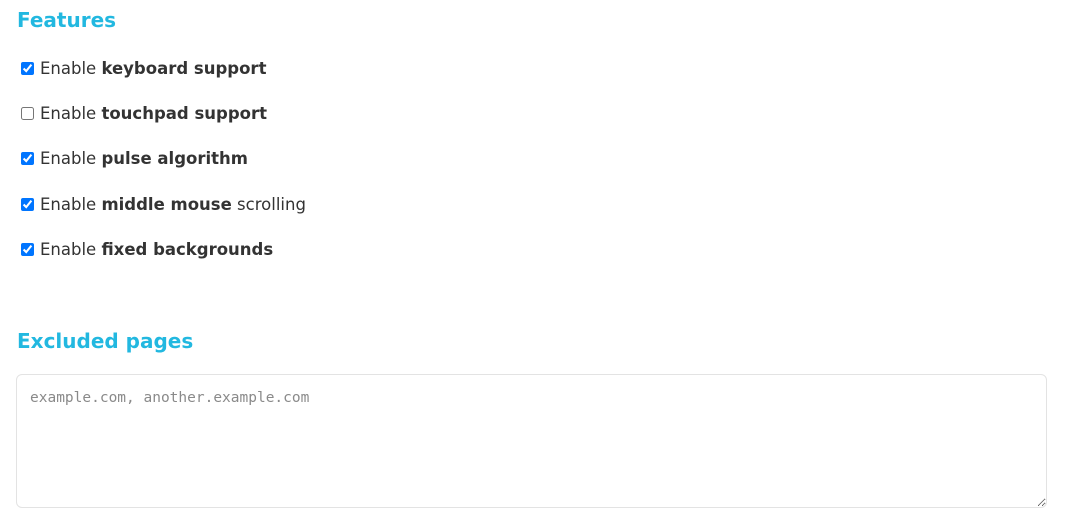  What do you see at coordinates (157, 249) in the screenshot?
I see `option-label: Enable fixed backgrounds` at bounding box center [157, 249].